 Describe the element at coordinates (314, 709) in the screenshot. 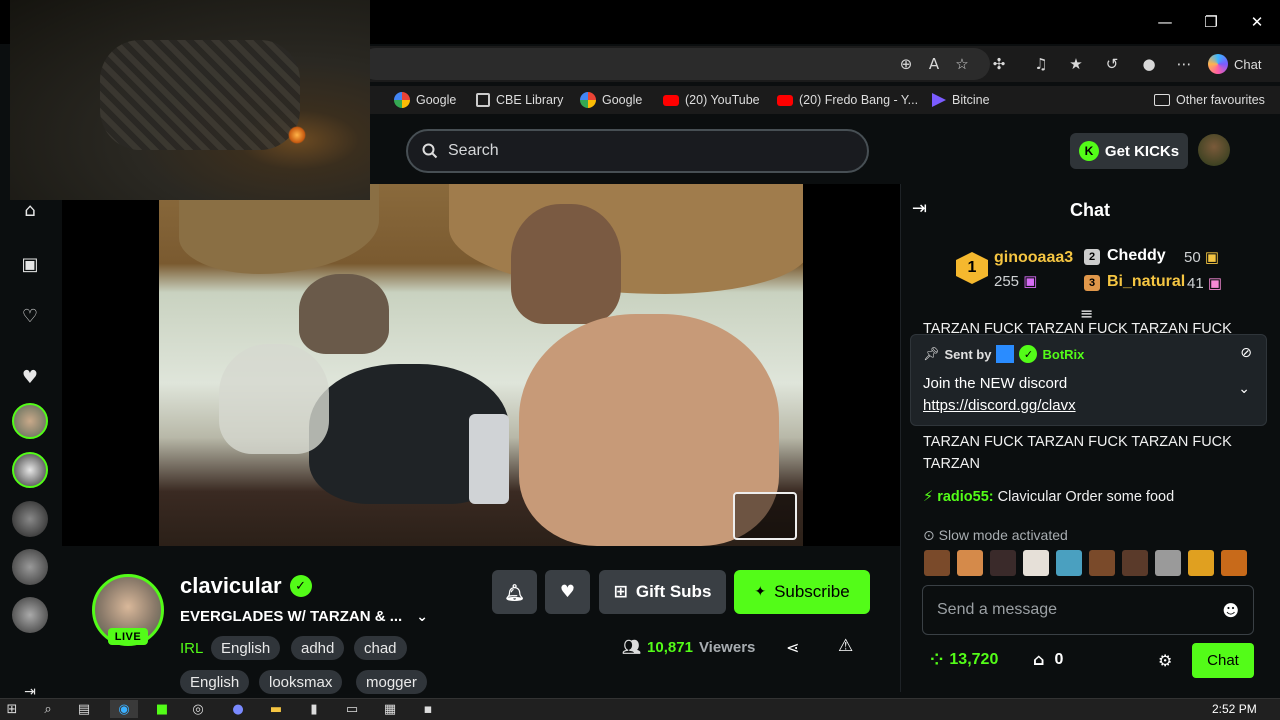

I see `epic-games-icon: ▮` at that location.